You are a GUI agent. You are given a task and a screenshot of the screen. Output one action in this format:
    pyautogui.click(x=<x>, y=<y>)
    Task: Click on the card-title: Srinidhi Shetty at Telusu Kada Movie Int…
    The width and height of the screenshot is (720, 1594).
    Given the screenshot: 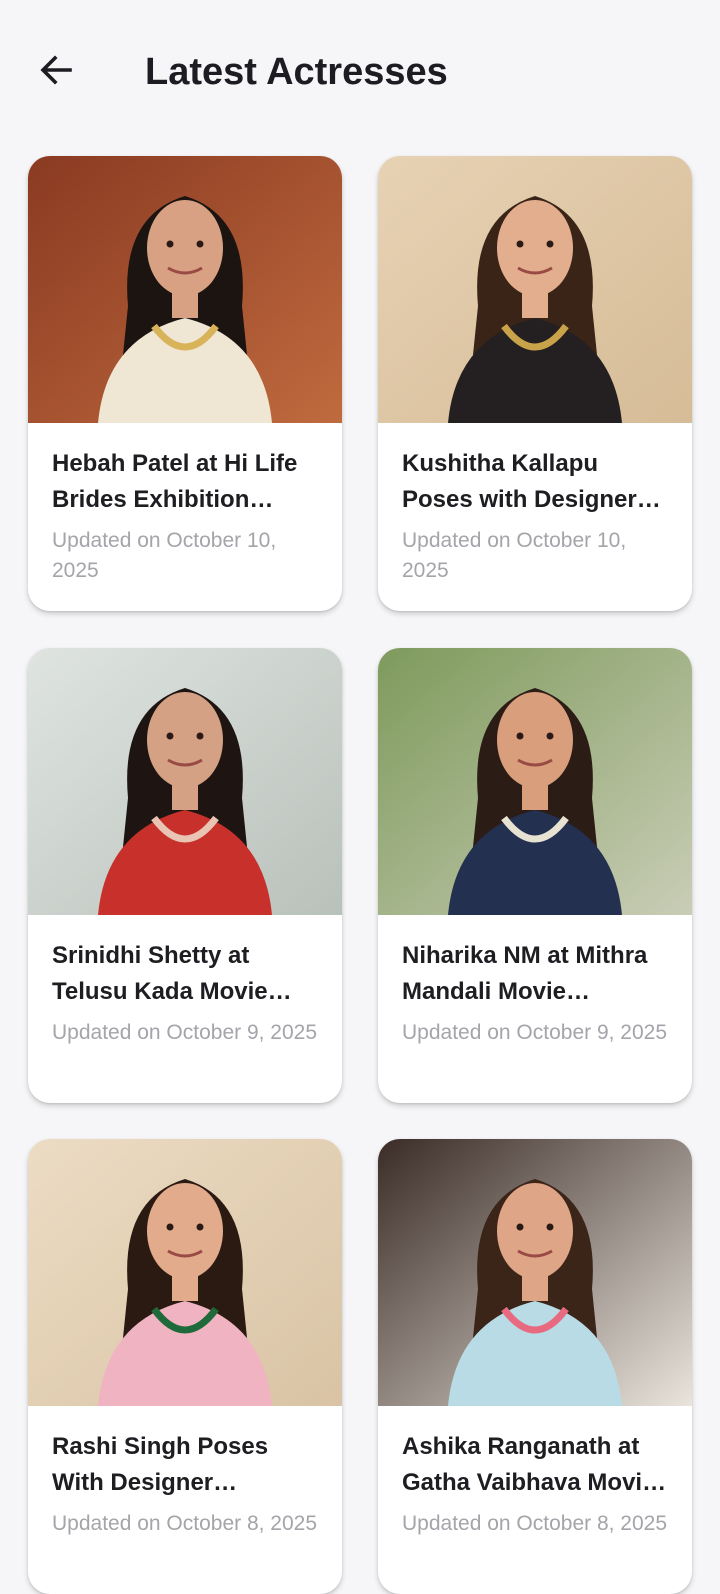 What is the action you would take?
    pyautogui.click(x=160, y=973)
    